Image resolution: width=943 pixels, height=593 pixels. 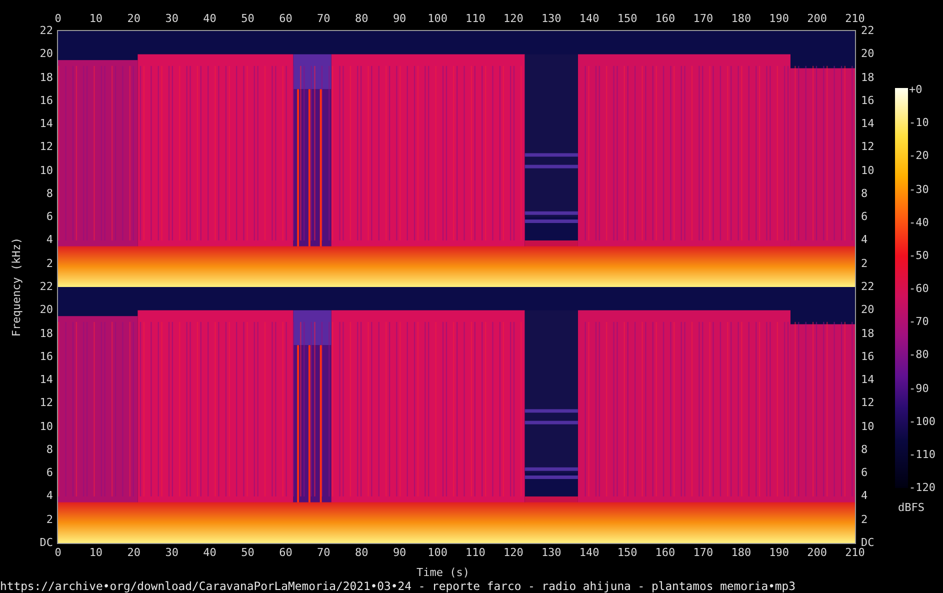 What do you see at coordinates (17, 287) in the screenshot?
I see `axis-label: Frequency (kHz)` at bounding box center [17, 287].